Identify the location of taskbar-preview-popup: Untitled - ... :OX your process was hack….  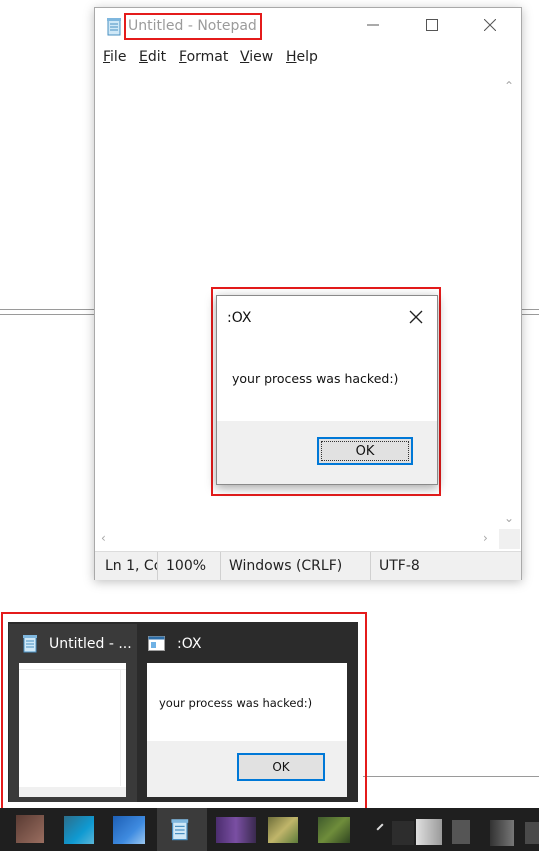
(183, 712).